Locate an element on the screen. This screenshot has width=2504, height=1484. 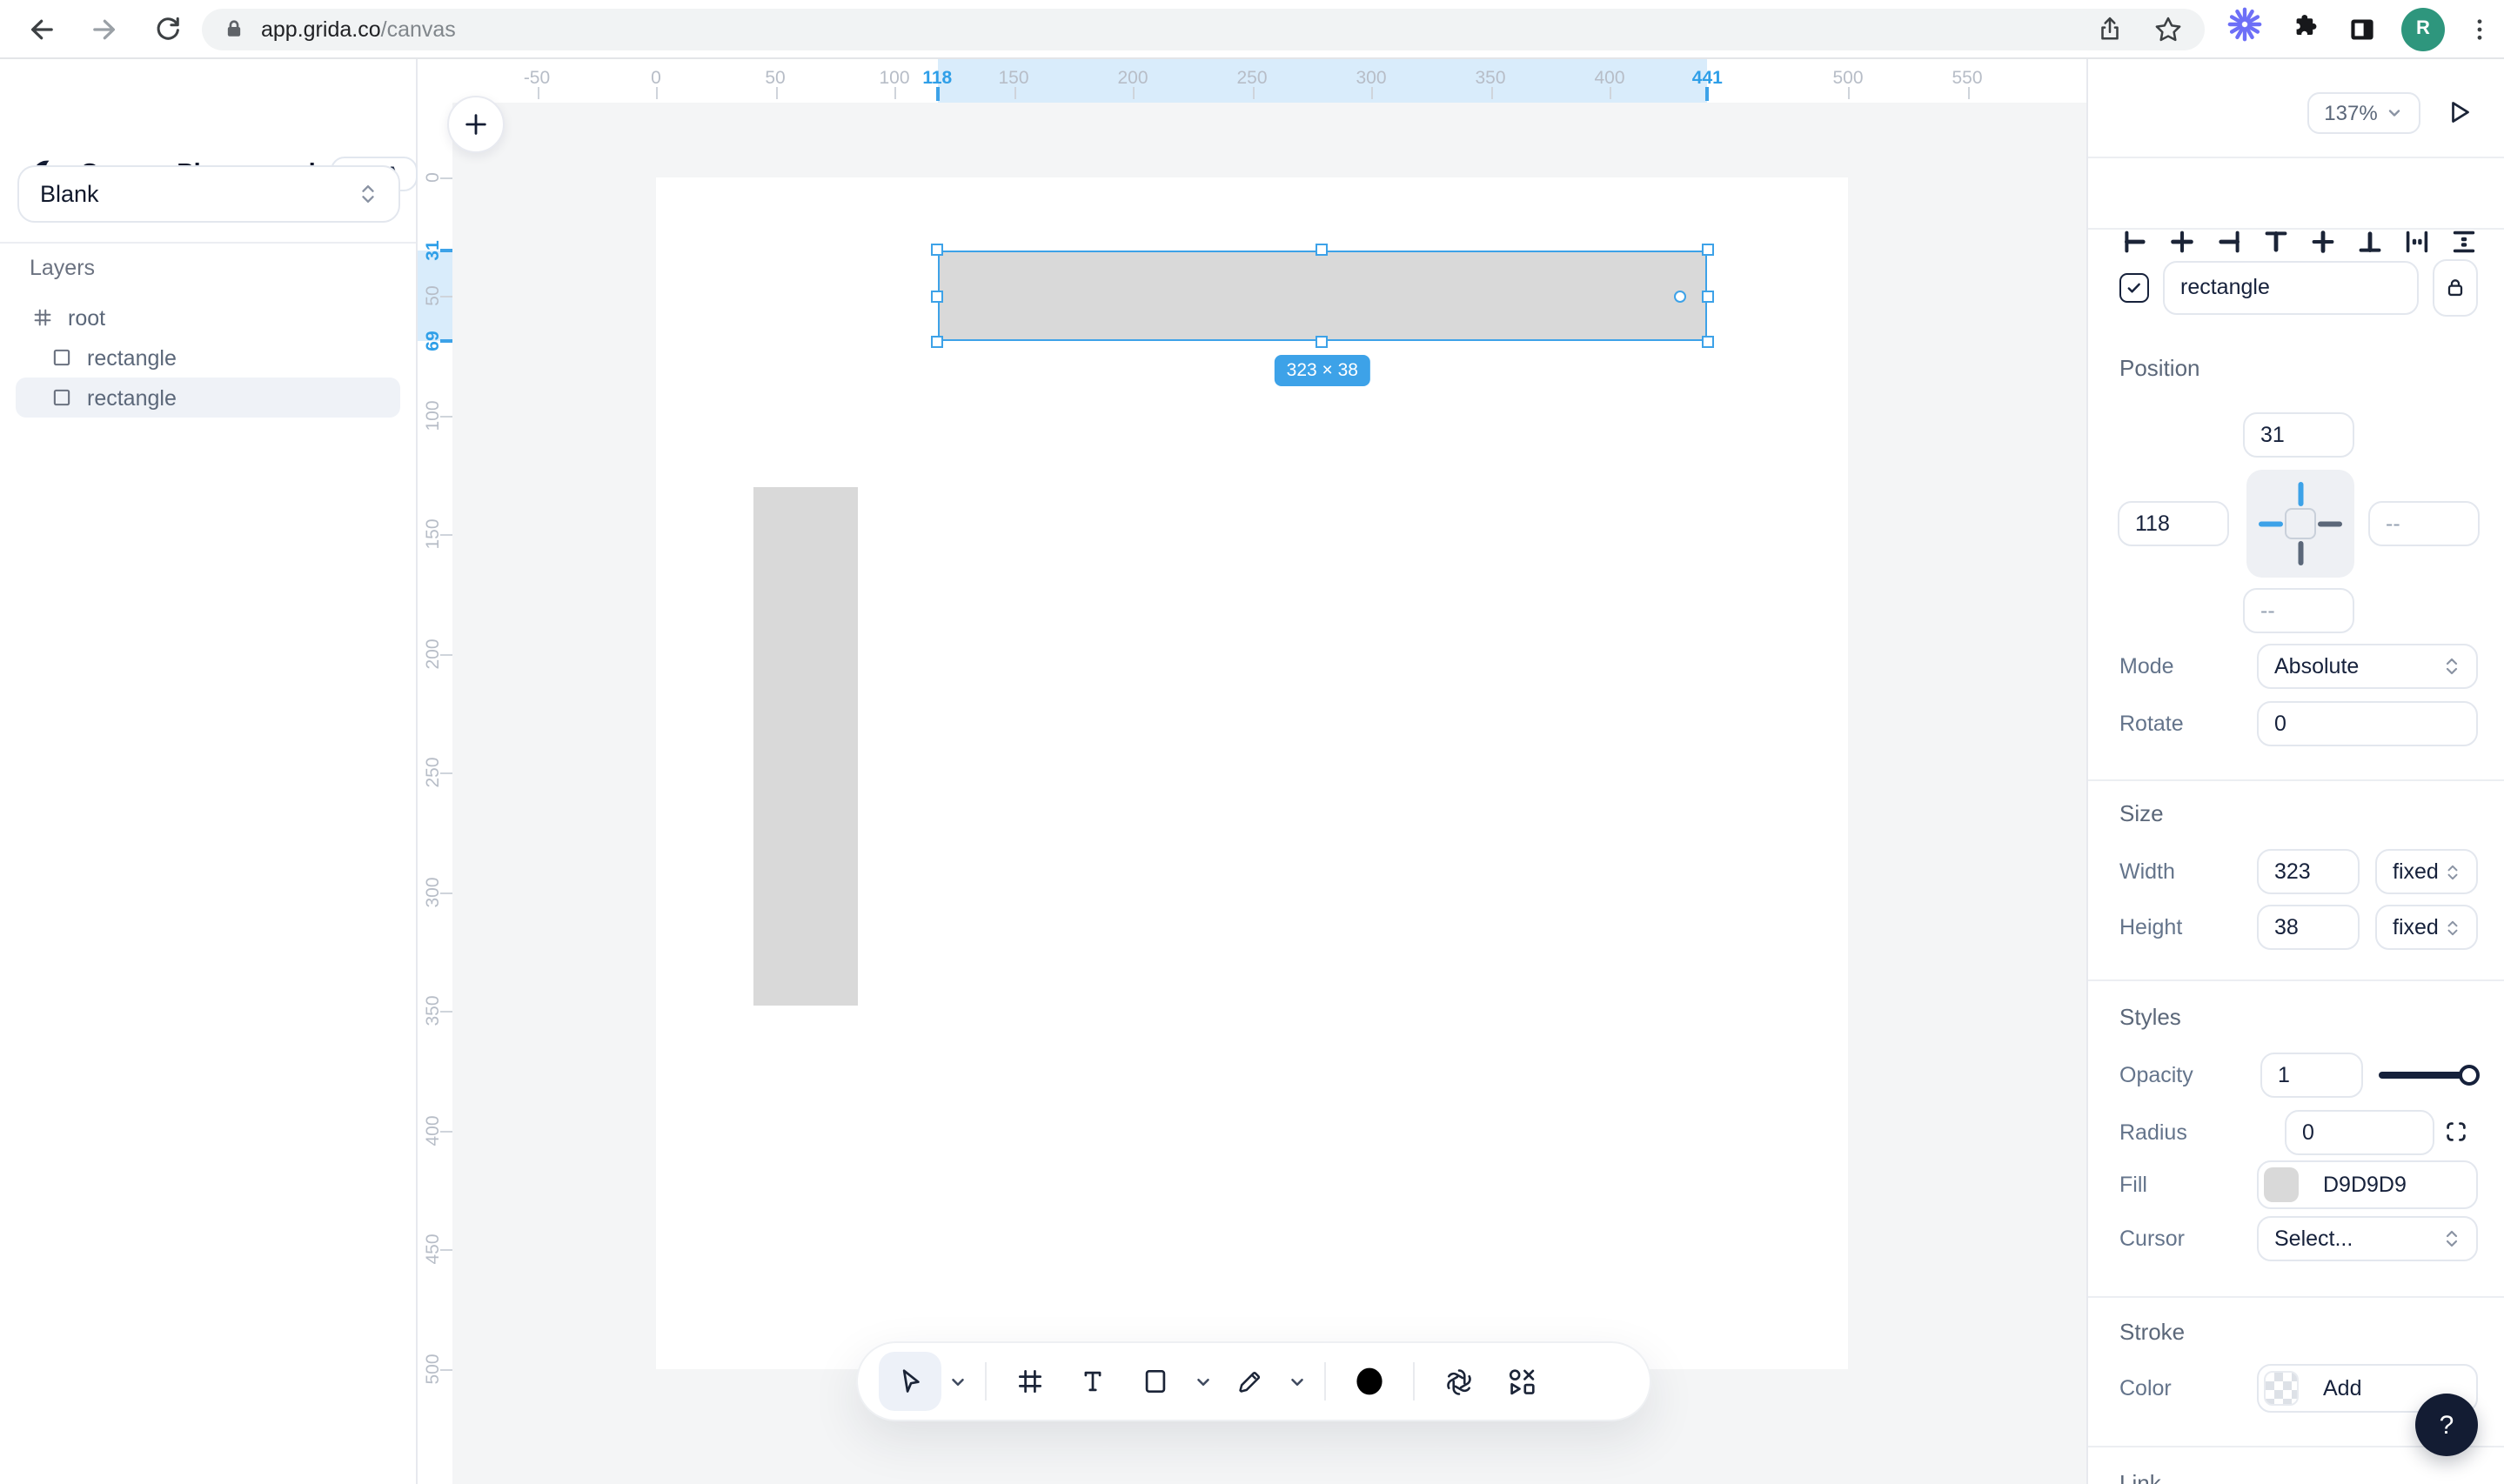
width-input: 323 is located at coordinates (2308, 871).